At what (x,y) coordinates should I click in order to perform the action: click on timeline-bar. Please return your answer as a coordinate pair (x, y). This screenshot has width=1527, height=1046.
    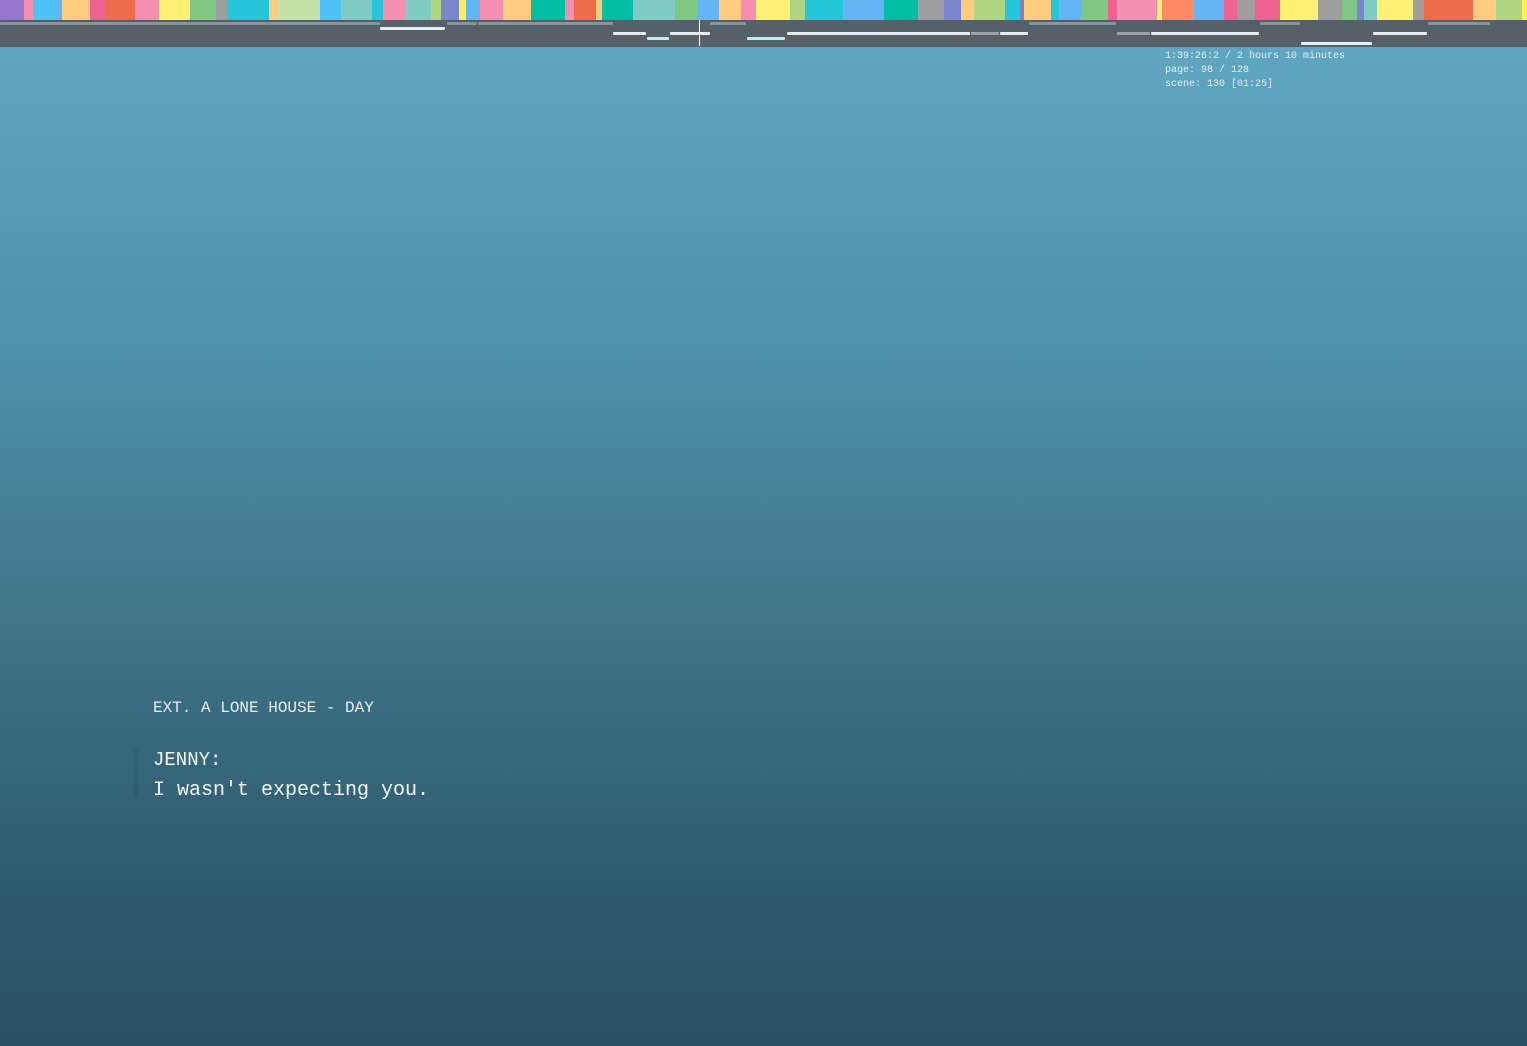
    Looking at the image, I should click on (763, 23).